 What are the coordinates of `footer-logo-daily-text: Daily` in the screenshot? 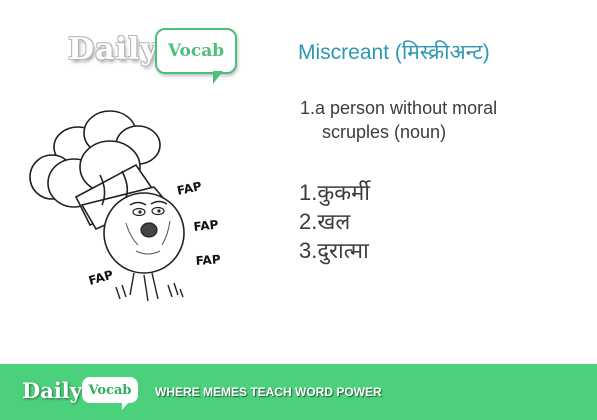 It's located at (52, 390).